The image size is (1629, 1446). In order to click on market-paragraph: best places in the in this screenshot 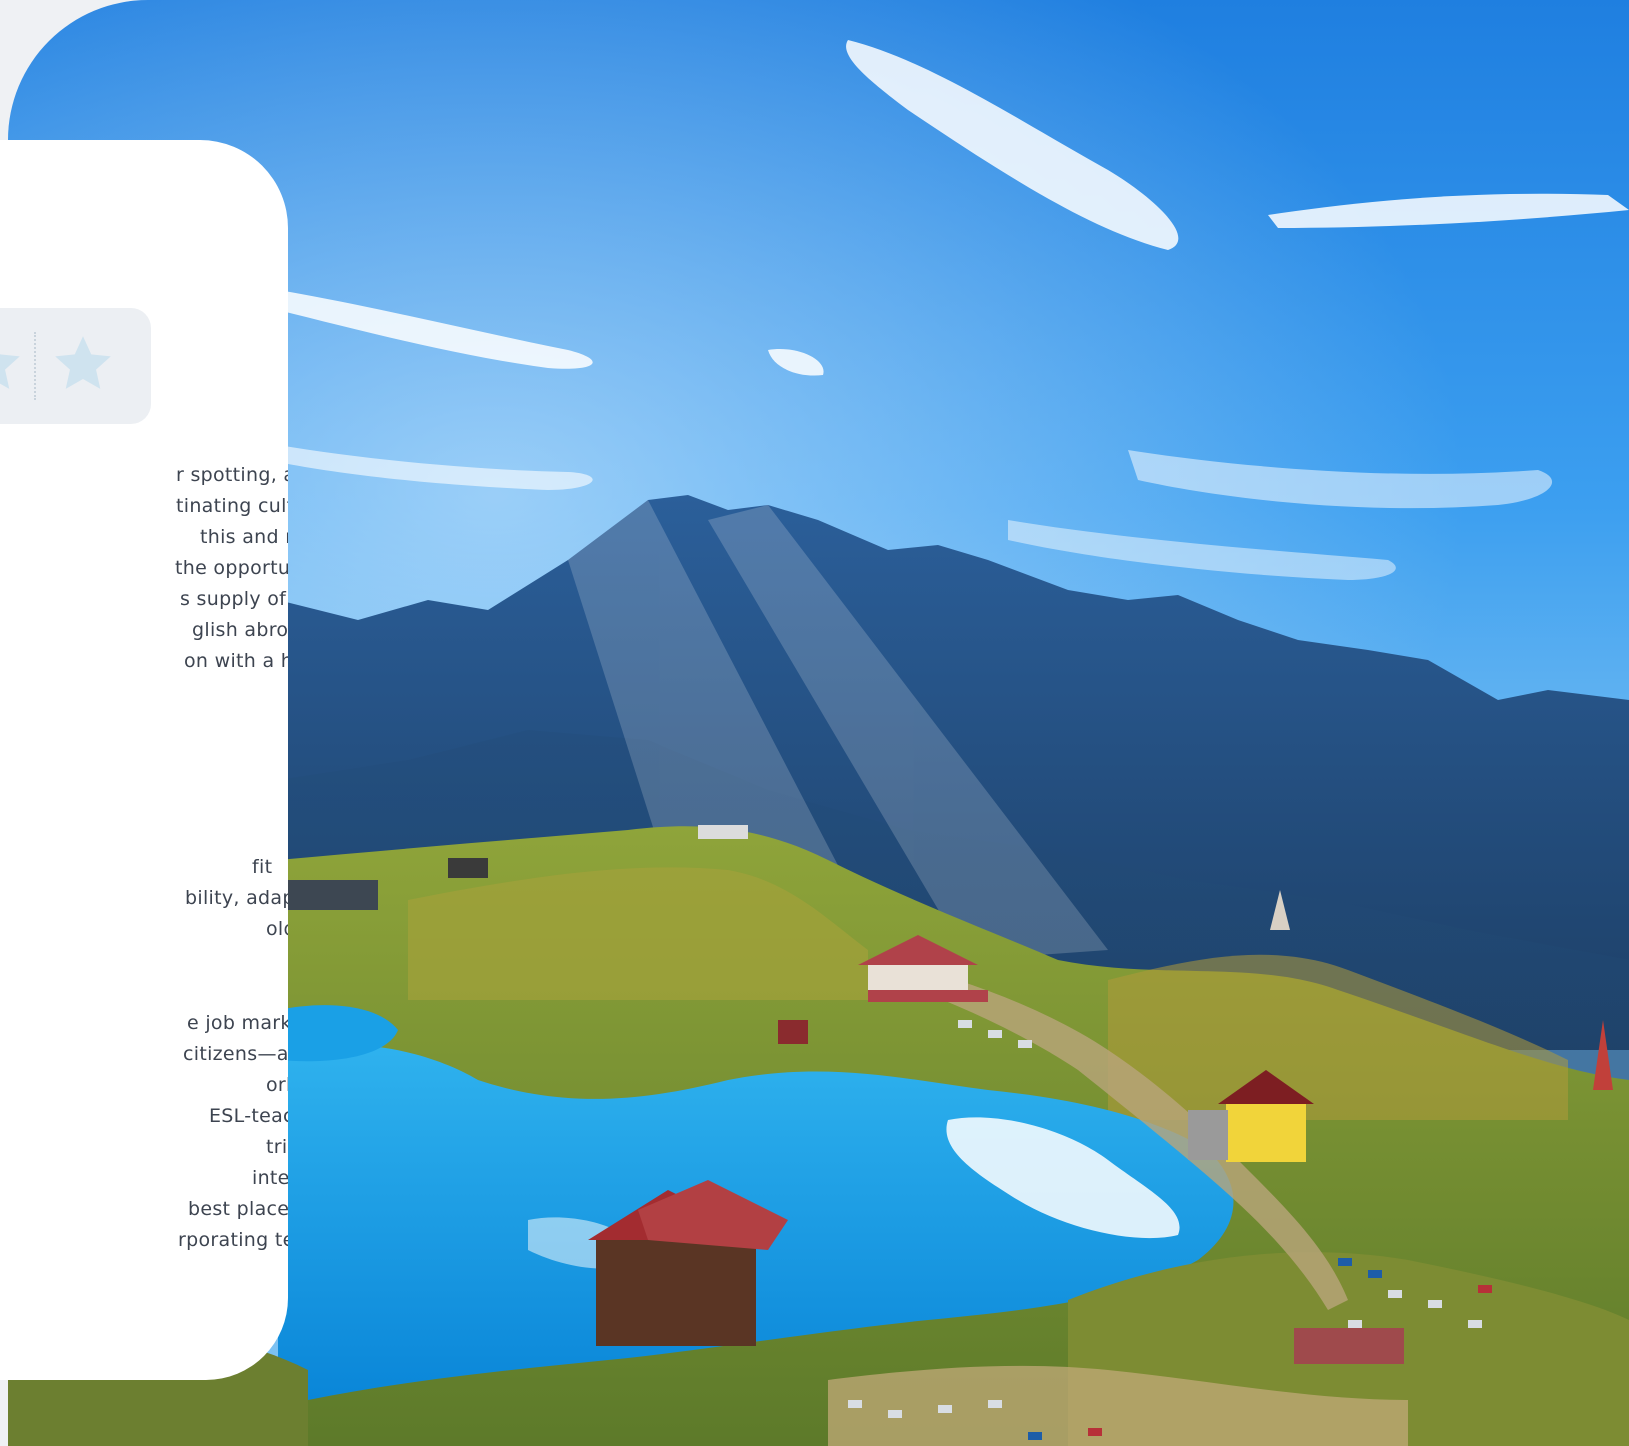, I will do `click(238, 1209)`.